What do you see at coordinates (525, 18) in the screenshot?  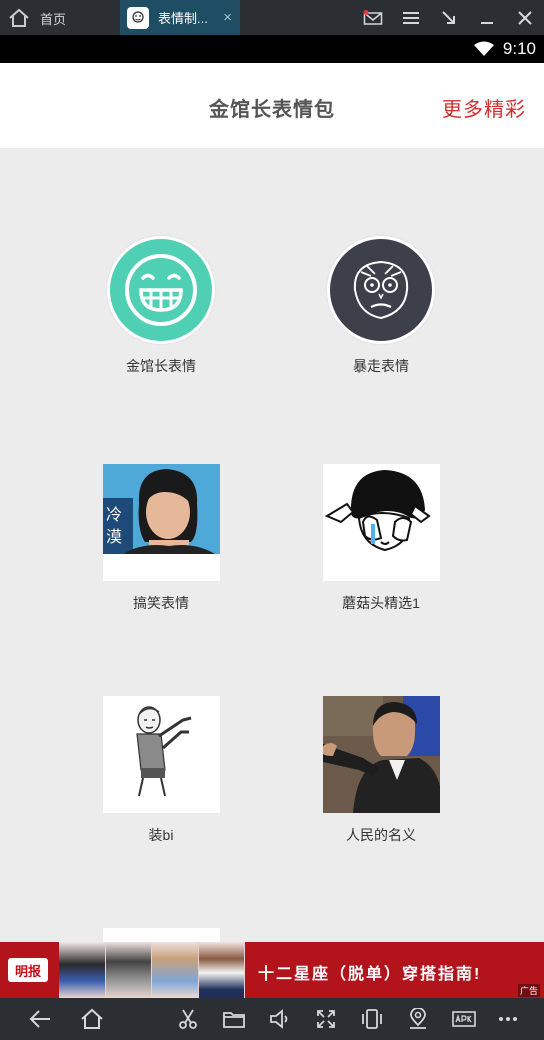 I see `close-icon` at bounding box center [525, 18].